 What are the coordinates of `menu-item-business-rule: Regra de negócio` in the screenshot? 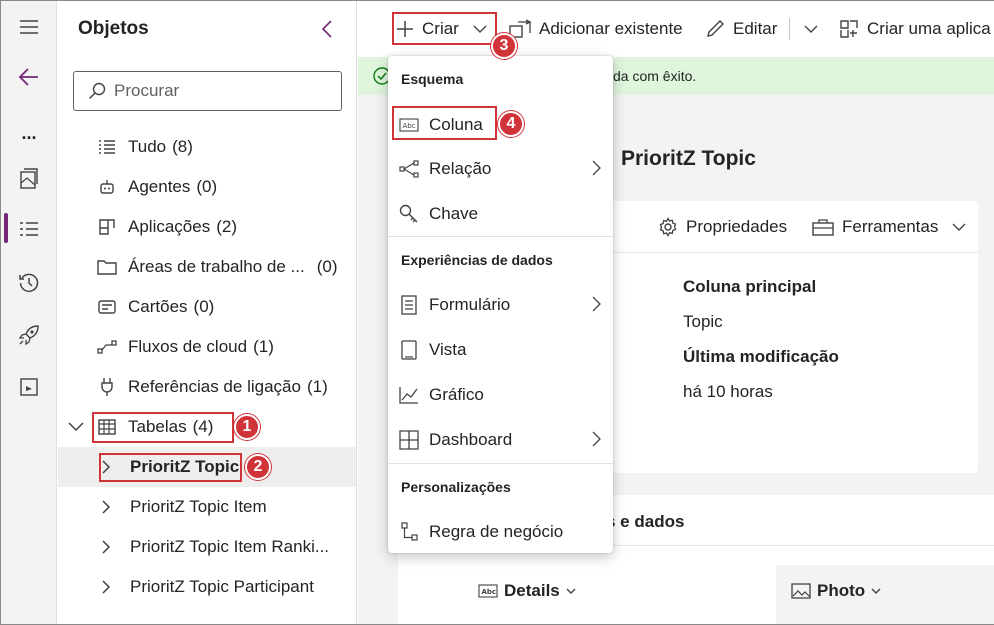 It's located at (500, 532).